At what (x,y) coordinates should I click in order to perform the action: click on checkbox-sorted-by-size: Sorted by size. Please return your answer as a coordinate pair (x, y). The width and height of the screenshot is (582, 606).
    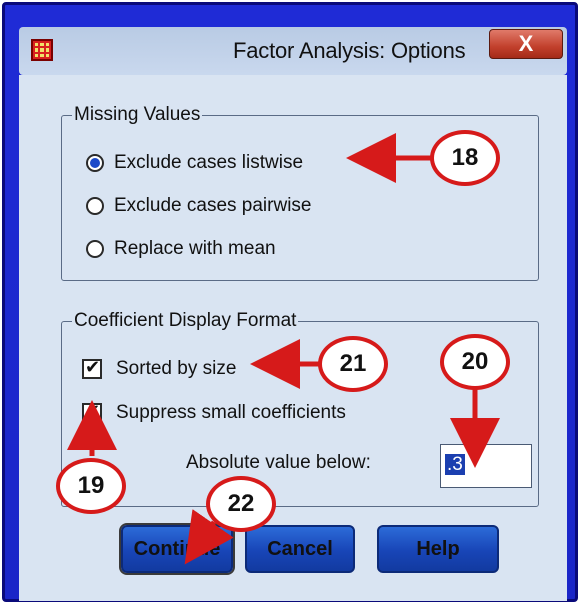
    Looking at the image, I should click on (159, 368).